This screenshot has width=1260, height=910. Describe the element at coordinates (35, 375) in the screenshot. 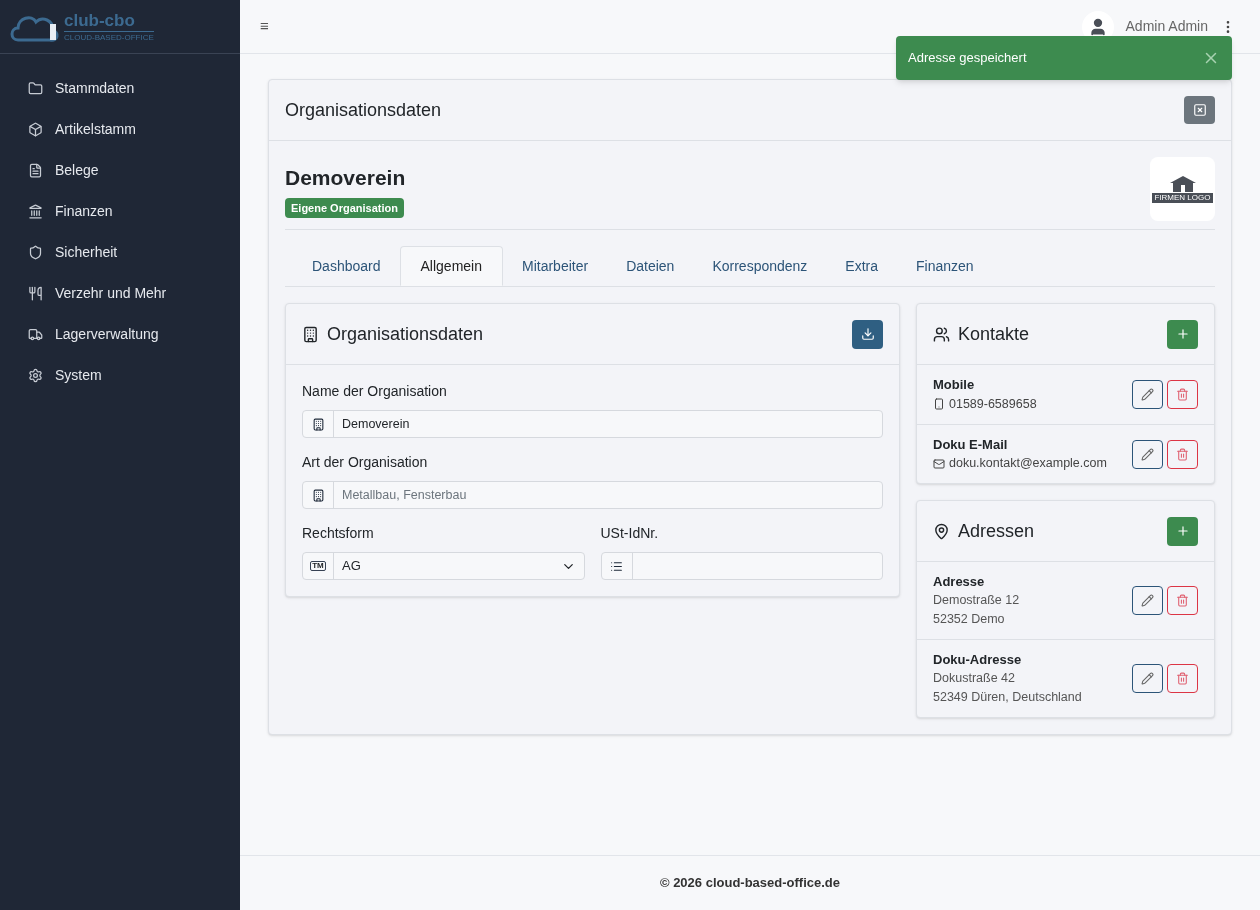

I see `gear-icon` at that location.